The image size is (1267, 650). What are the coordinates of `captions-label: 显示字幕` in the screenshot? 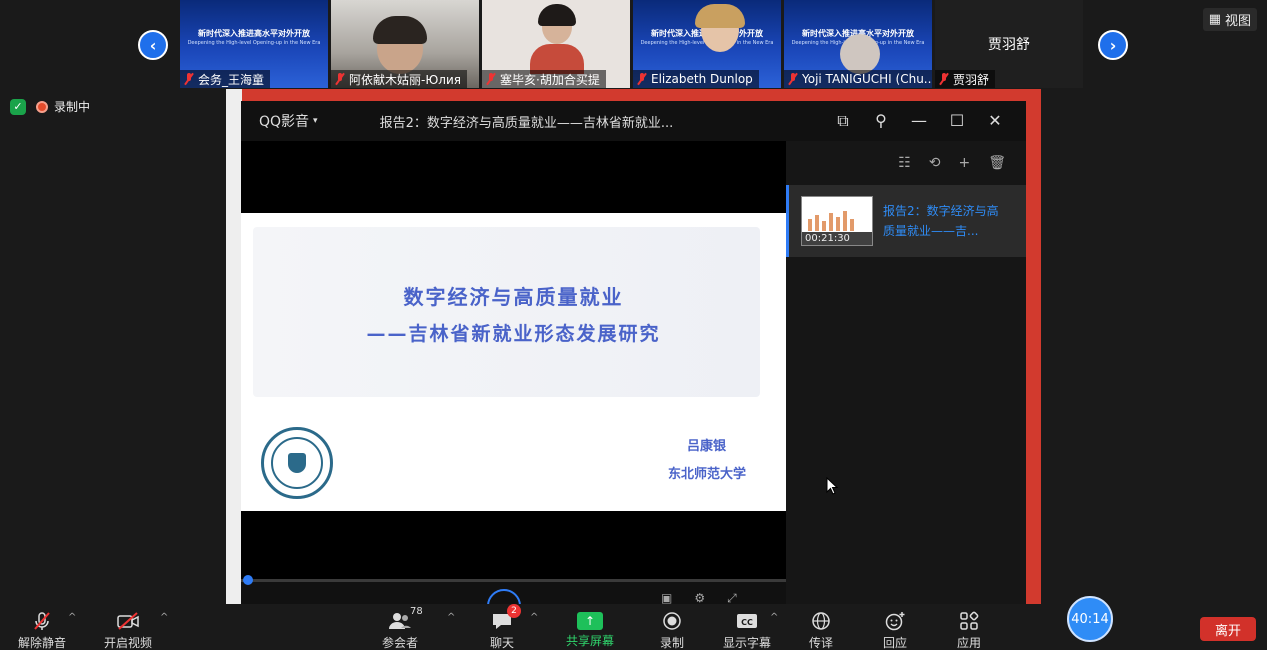 It's located at (747, 643).